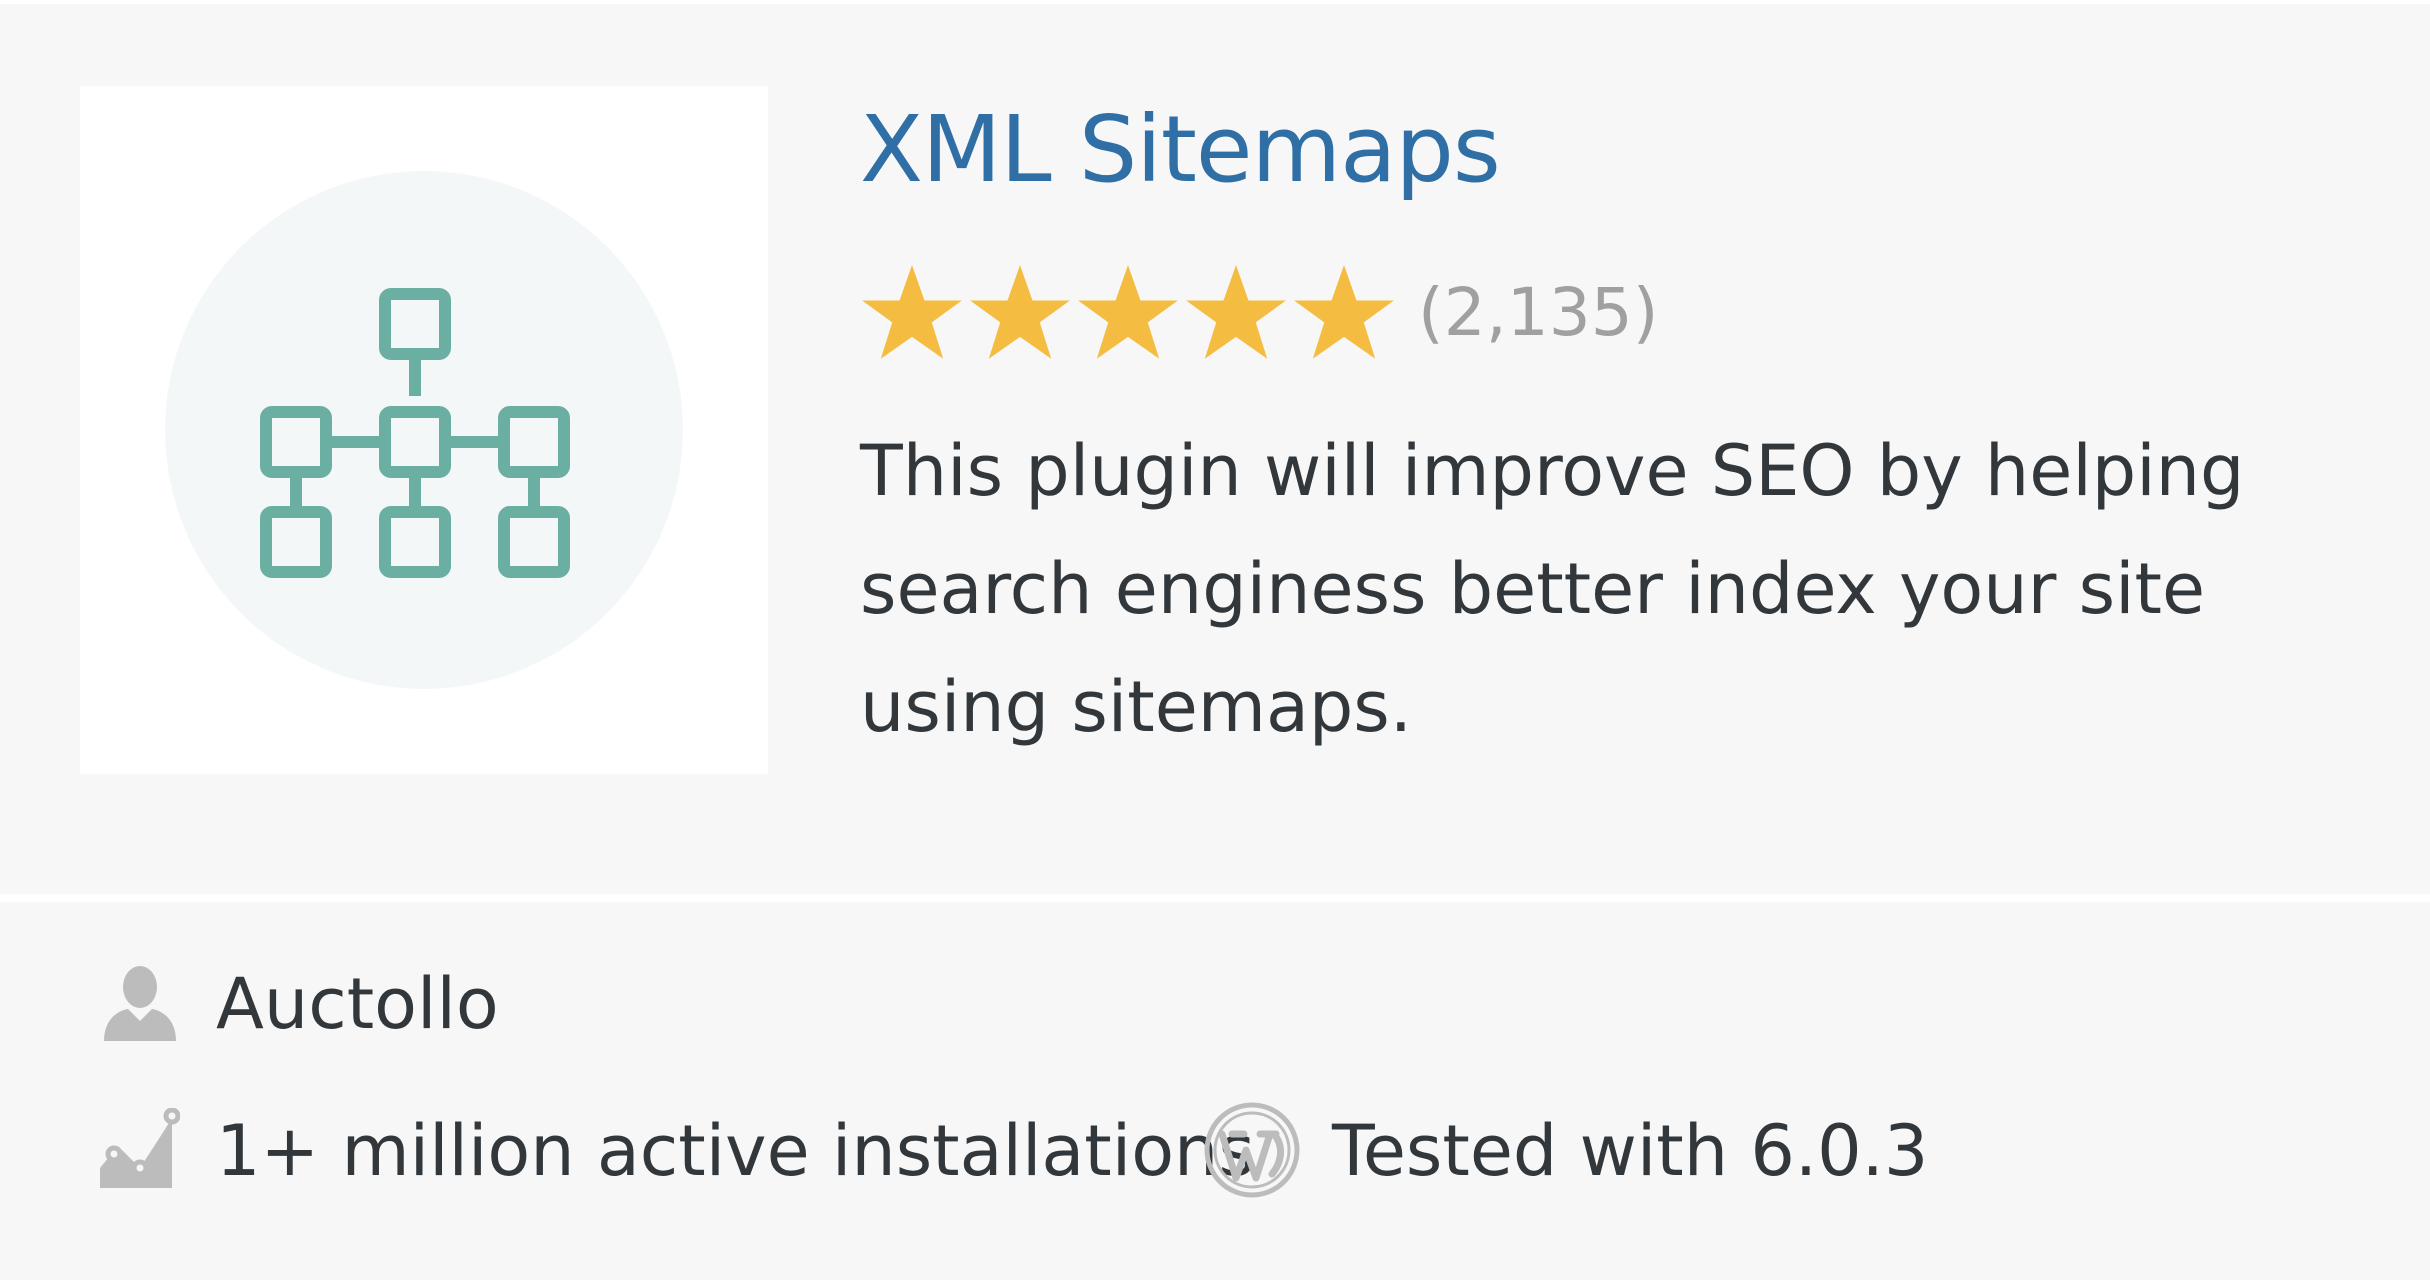 The image size is (2430, 1284). What do you see at coordinates (140, 1148) in the screenshot?
I see `chart-icon` at bounding box center [140, 1148].